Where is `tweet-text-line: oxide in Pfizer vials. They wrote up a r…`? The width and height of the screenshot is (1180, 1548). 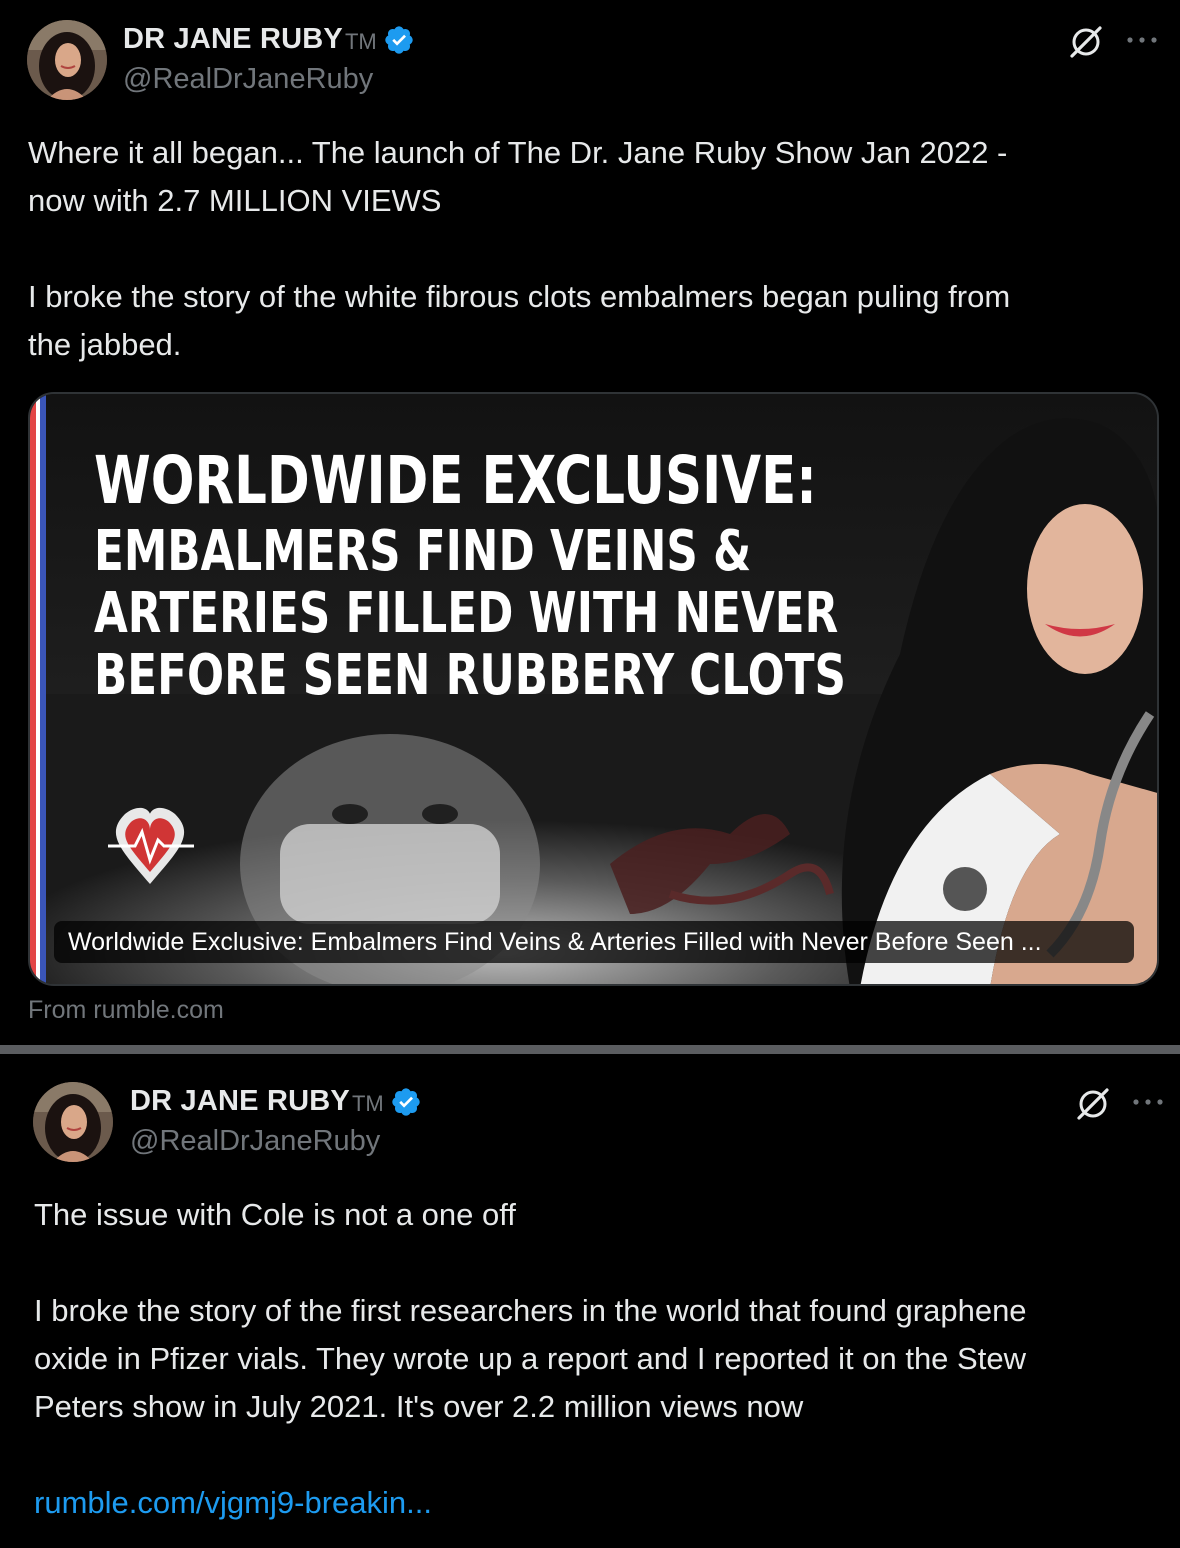
tweet-text-line: oxide in Pfizer vials. They wrote up a r… is located at coordinates (530, 1358).